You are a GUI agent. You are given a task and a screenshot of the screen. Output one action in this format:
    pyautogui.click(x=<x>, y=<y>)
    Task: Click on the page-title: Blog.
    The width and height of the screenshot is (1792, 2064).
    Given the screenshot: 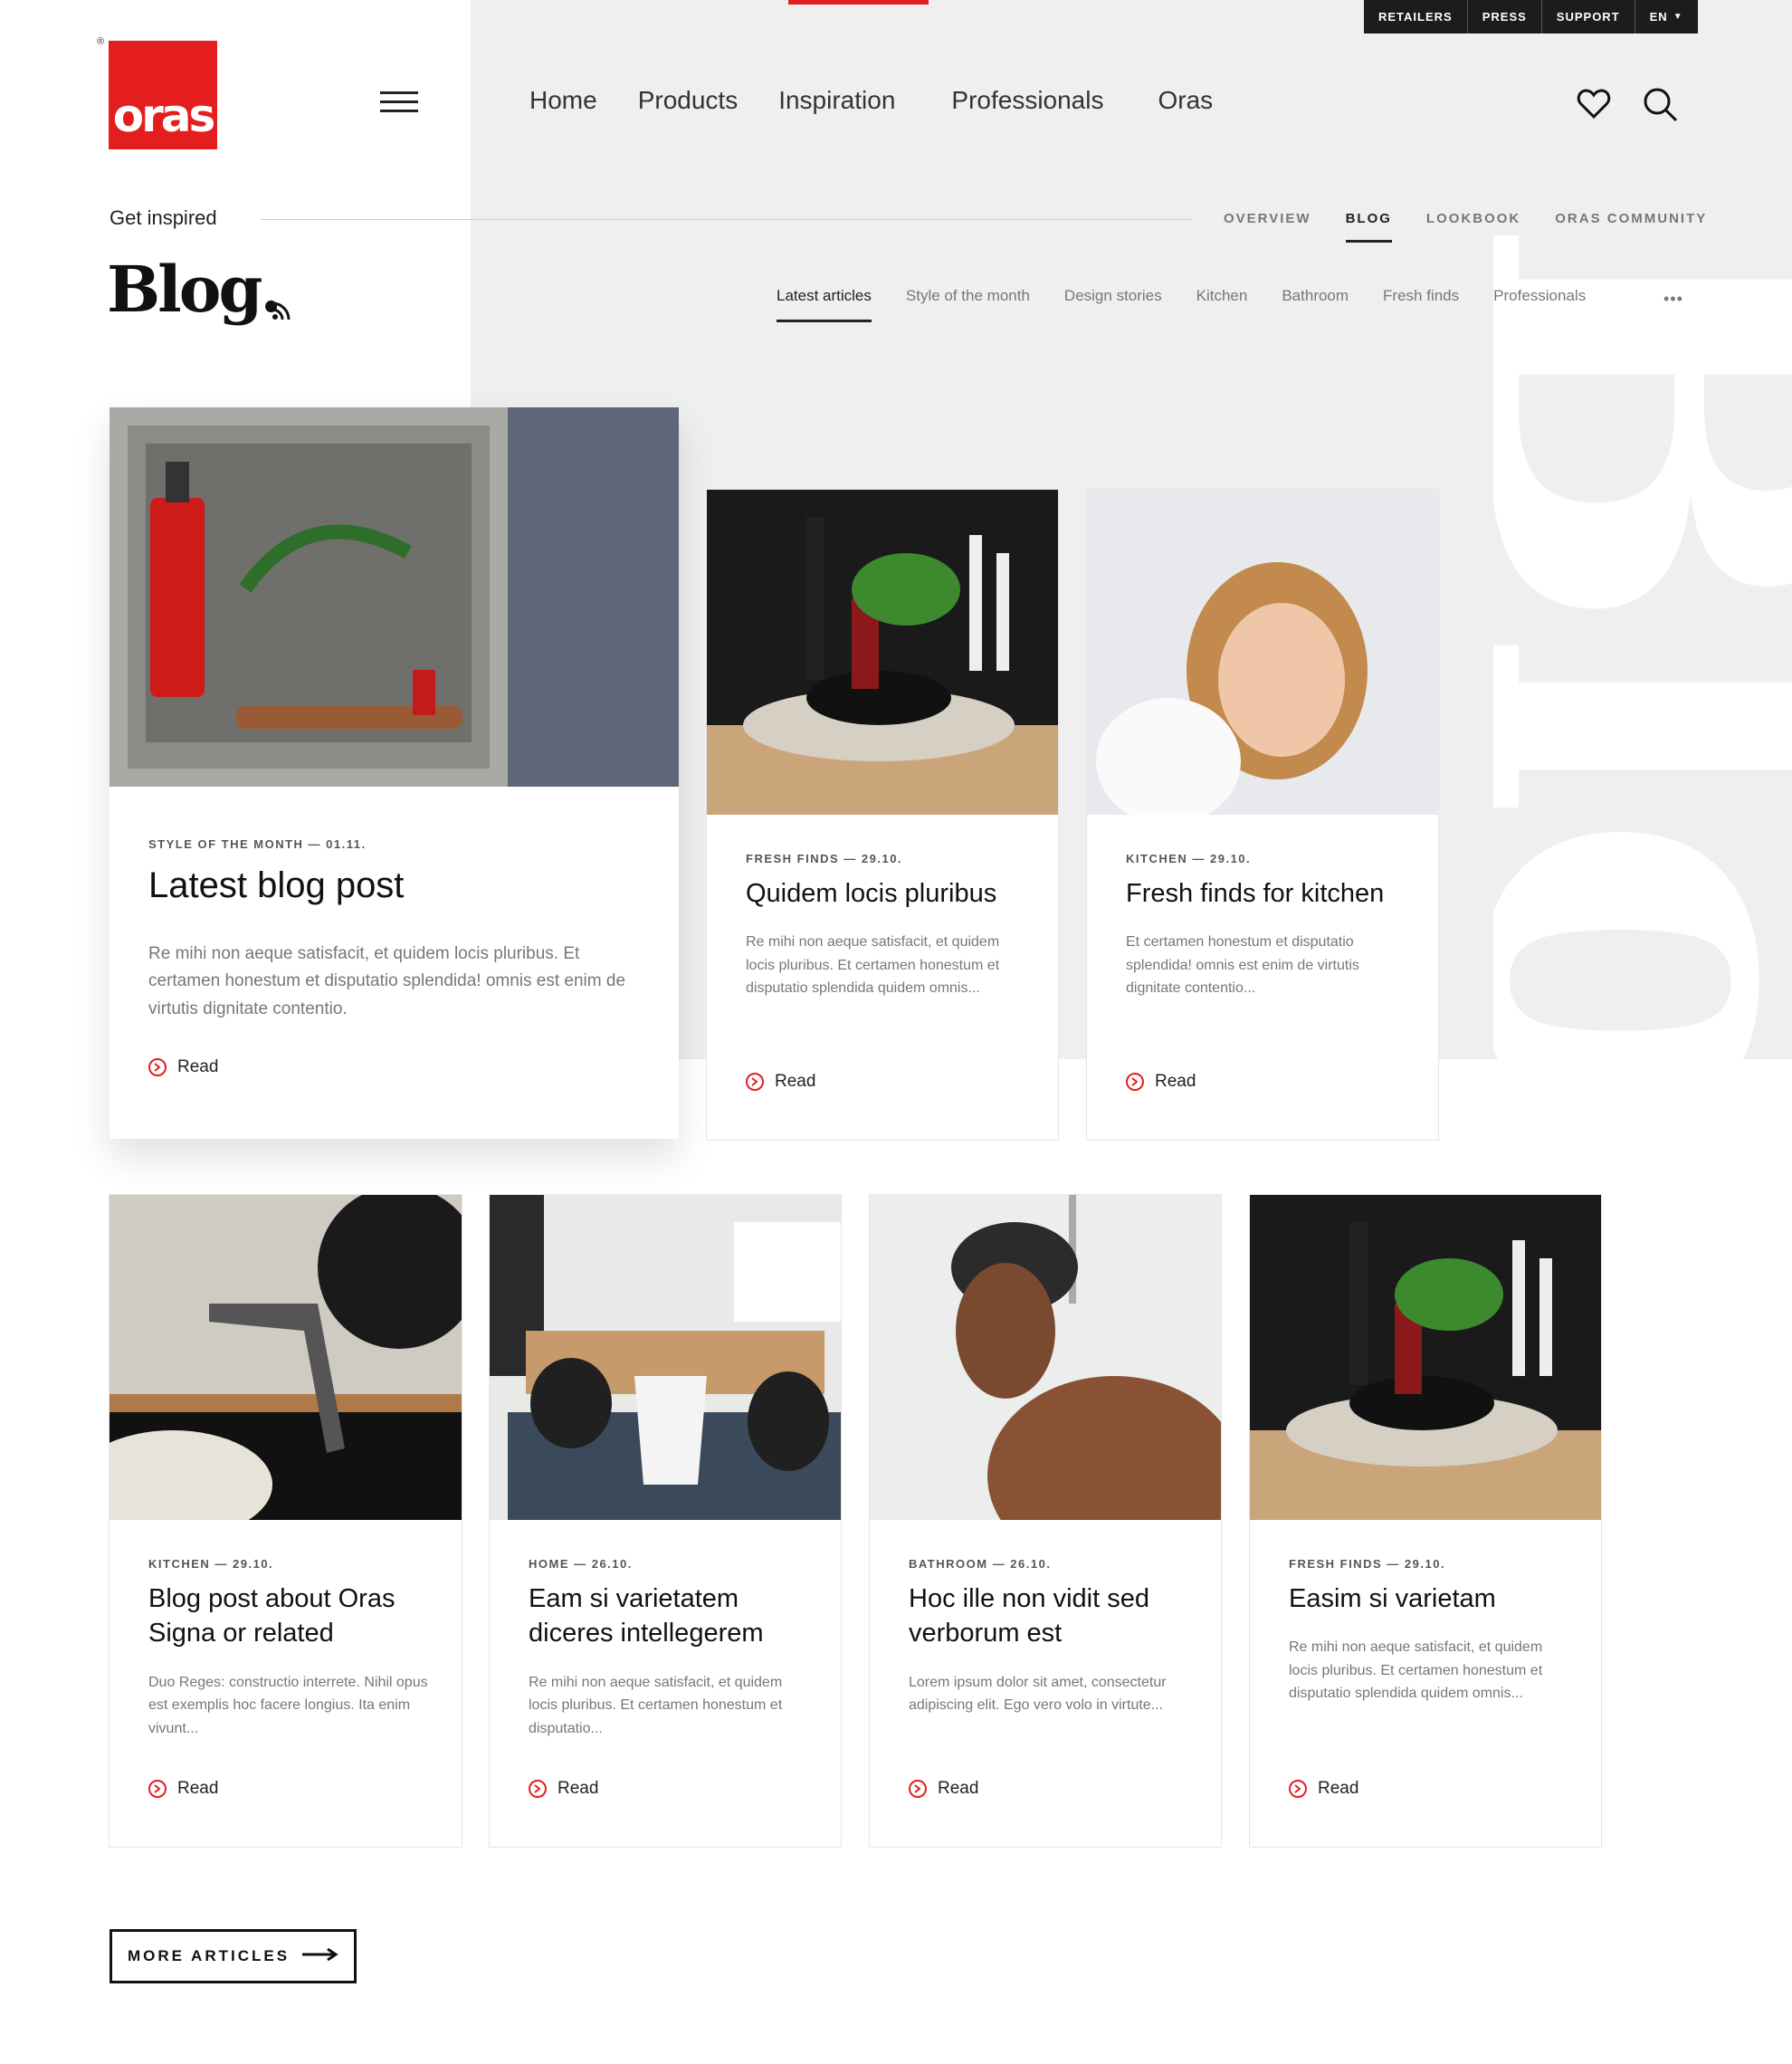 What is the action you would take?
    pyautogui.click(x=194, y=289)
    